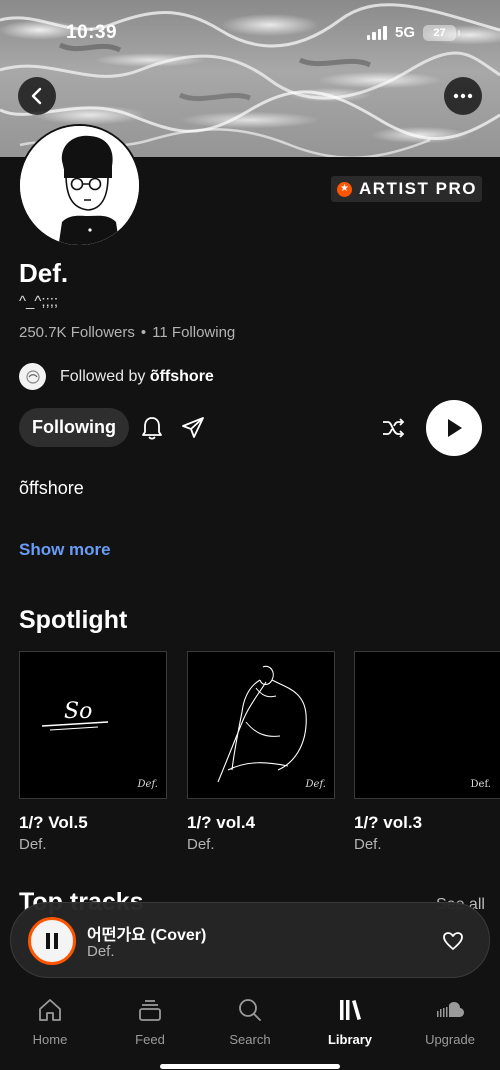 This screenshot has height=1070, width=500. Describe the element at coordinates (450, 1039) in the screenshot. I see `tab-label: Upgrade` at that location.